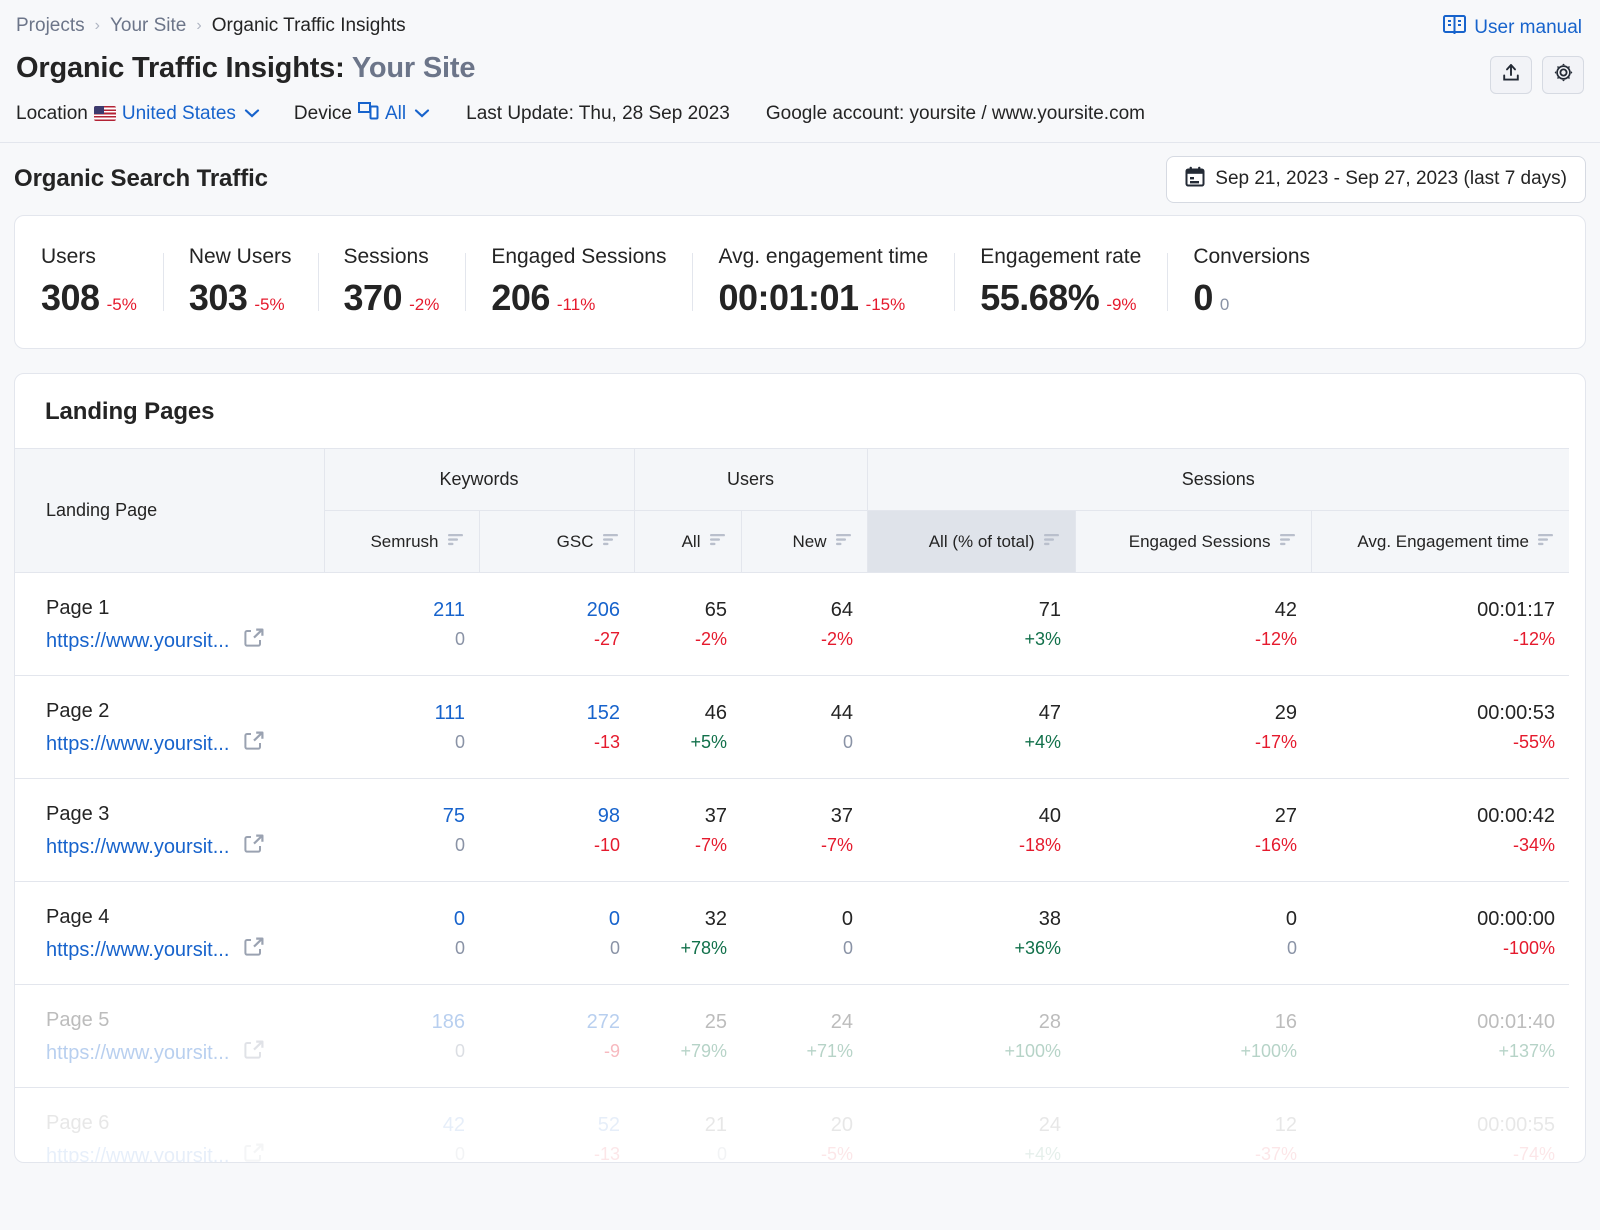 This screenshot has height=1230, width=1600. Describe the element at coordinates (1563, 75) in the screenshot. I see `settings-button` at that location.